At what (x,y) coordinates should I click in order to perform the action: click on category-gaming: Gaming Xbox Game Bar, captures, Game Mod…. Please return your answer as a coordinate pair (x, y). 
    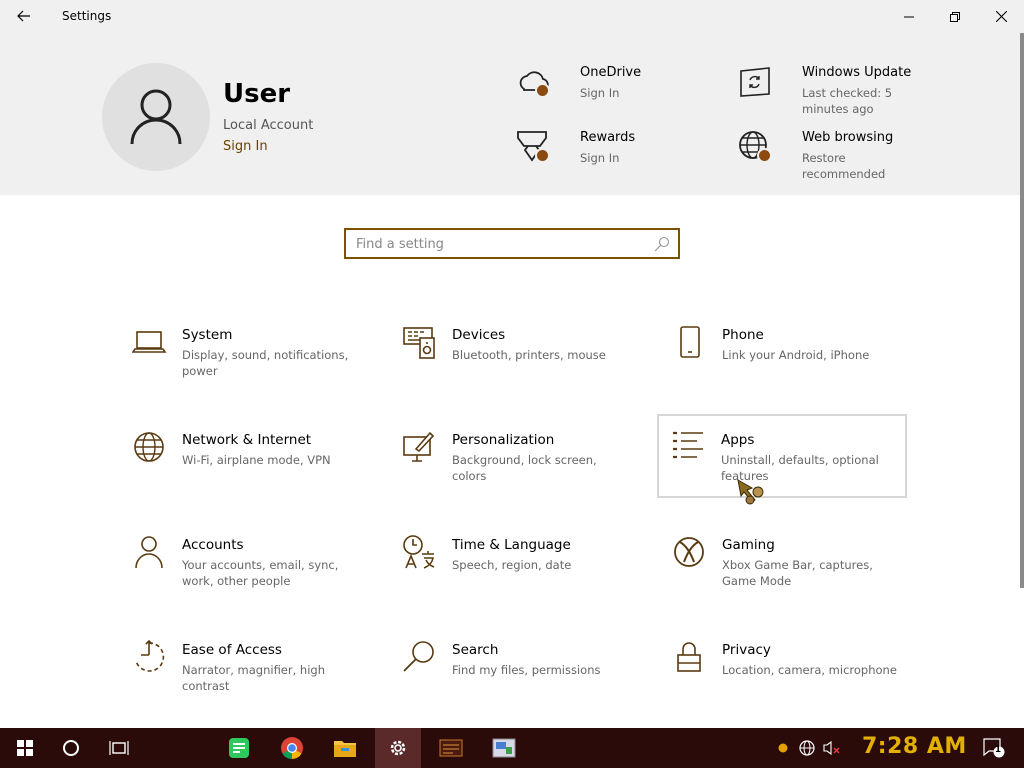
    Looking at the image, I should click on (783, 568).